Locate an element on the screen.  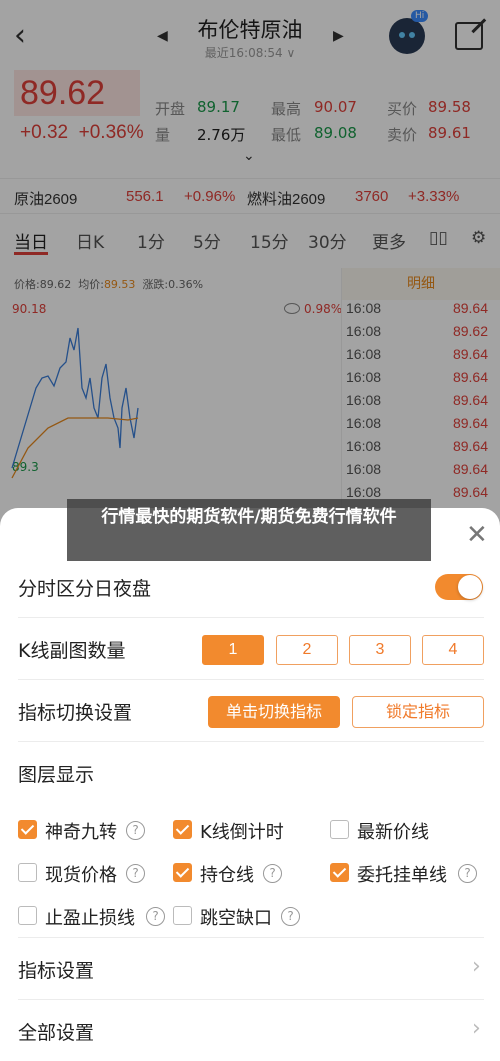
kline-count-option-2: 2 is located at coordinates (307, 650).